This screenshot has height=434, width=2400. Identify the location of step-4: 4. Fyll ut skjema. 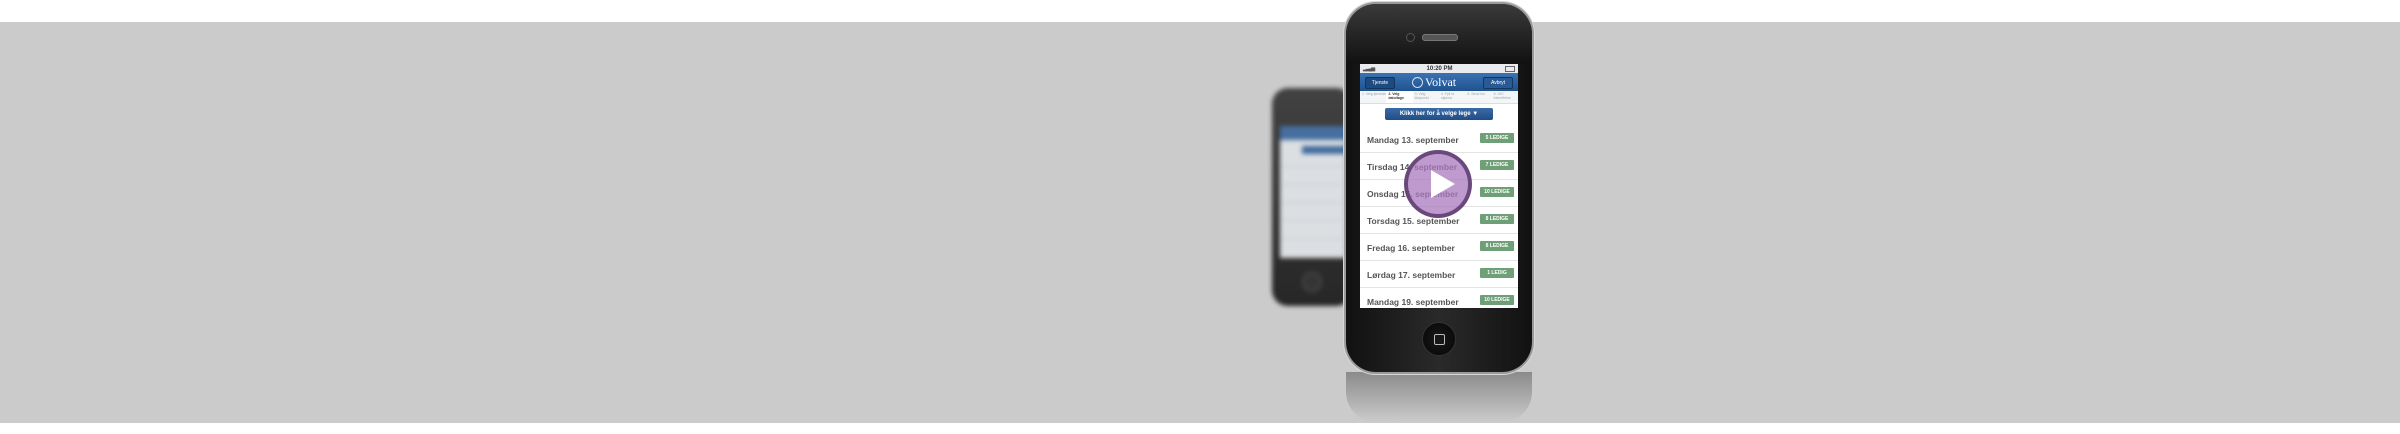
(1447, 96).